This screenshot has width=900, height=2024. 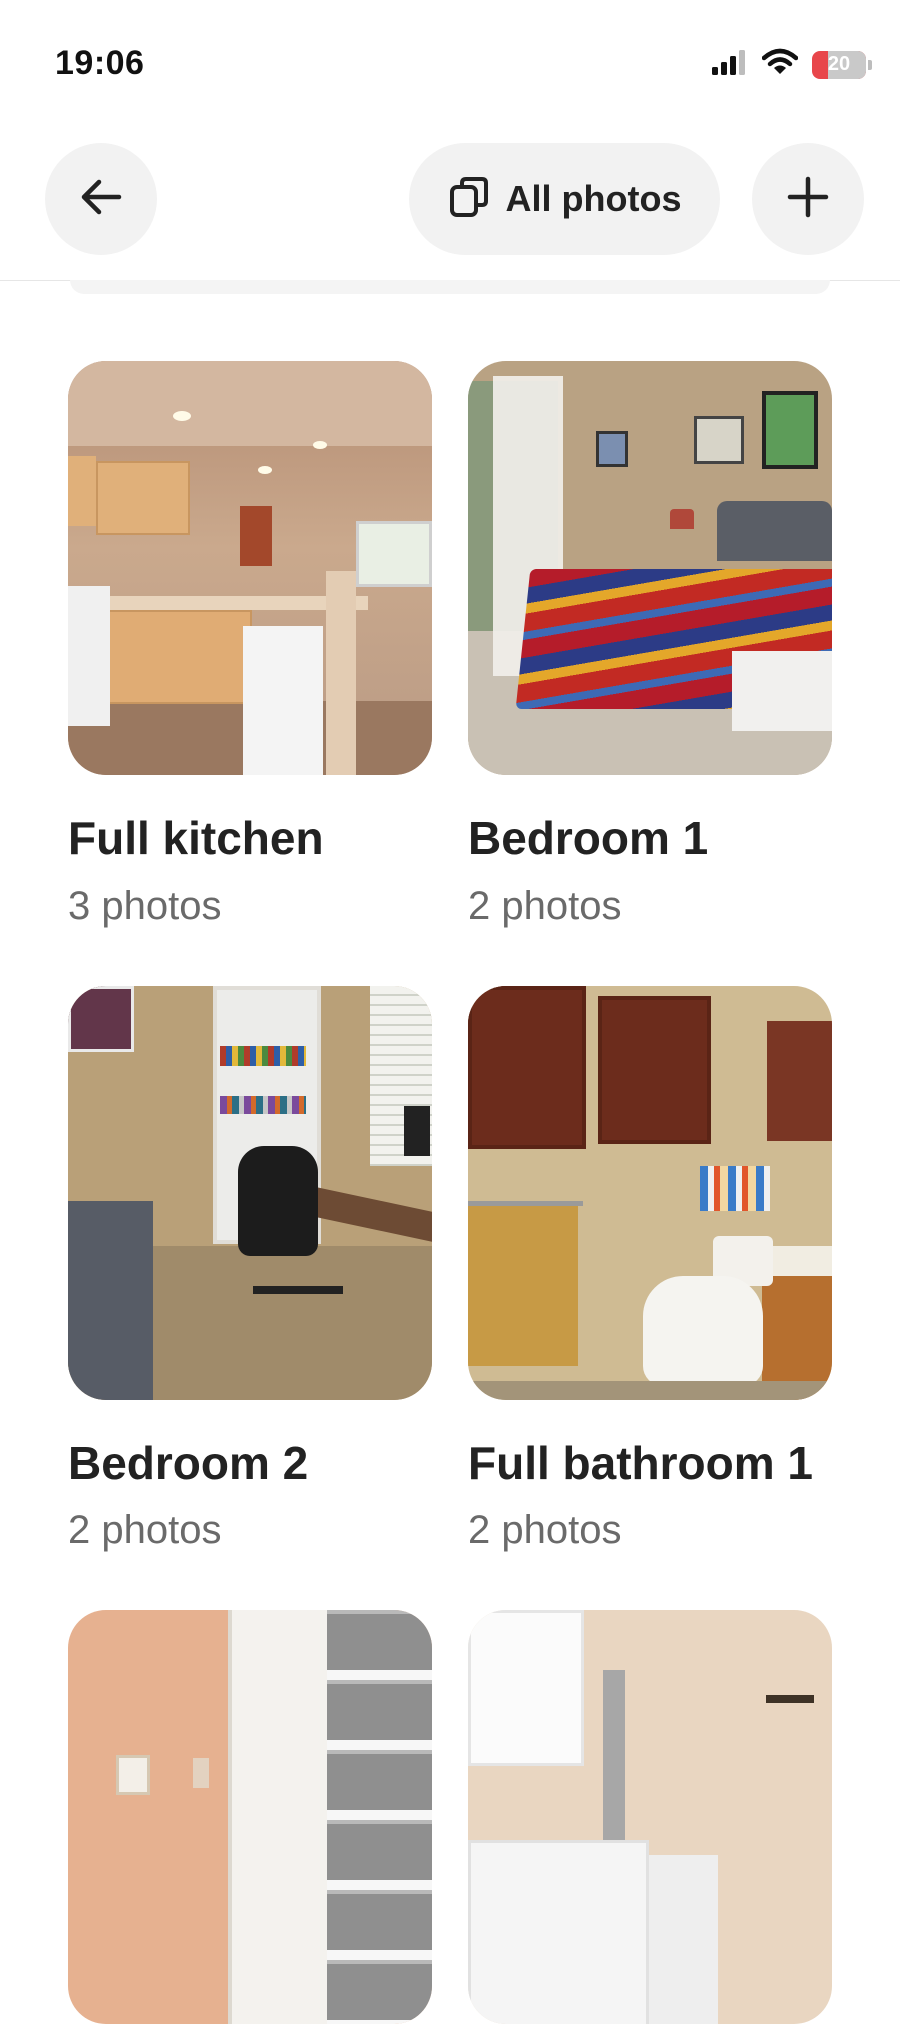 I want to click on status-icons: 20, so click(x=792, y=64).